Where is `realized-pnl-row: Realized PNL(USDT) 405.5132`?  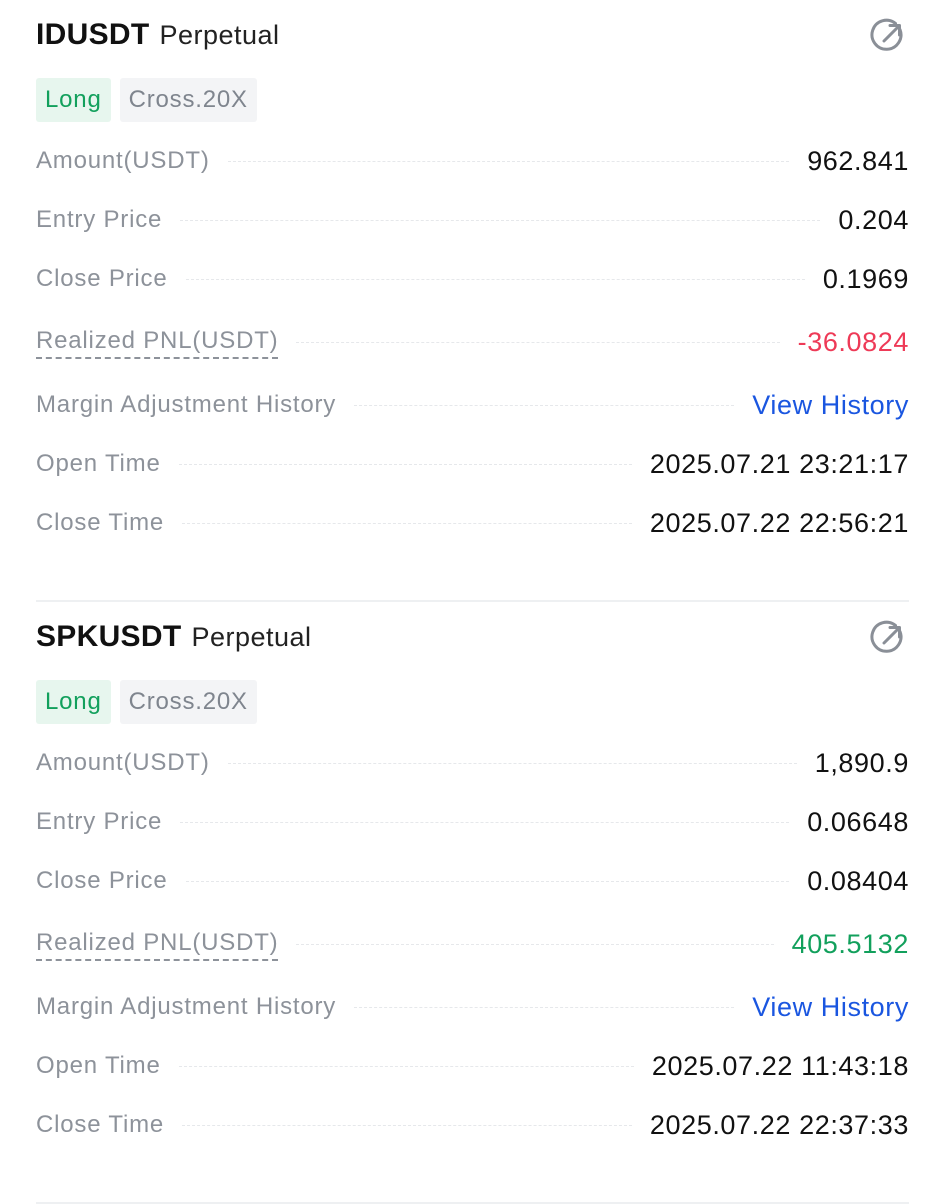 realized-pnl-row: Realized PNL(USDT) 405.5132 is located at coordinates (472, 944).